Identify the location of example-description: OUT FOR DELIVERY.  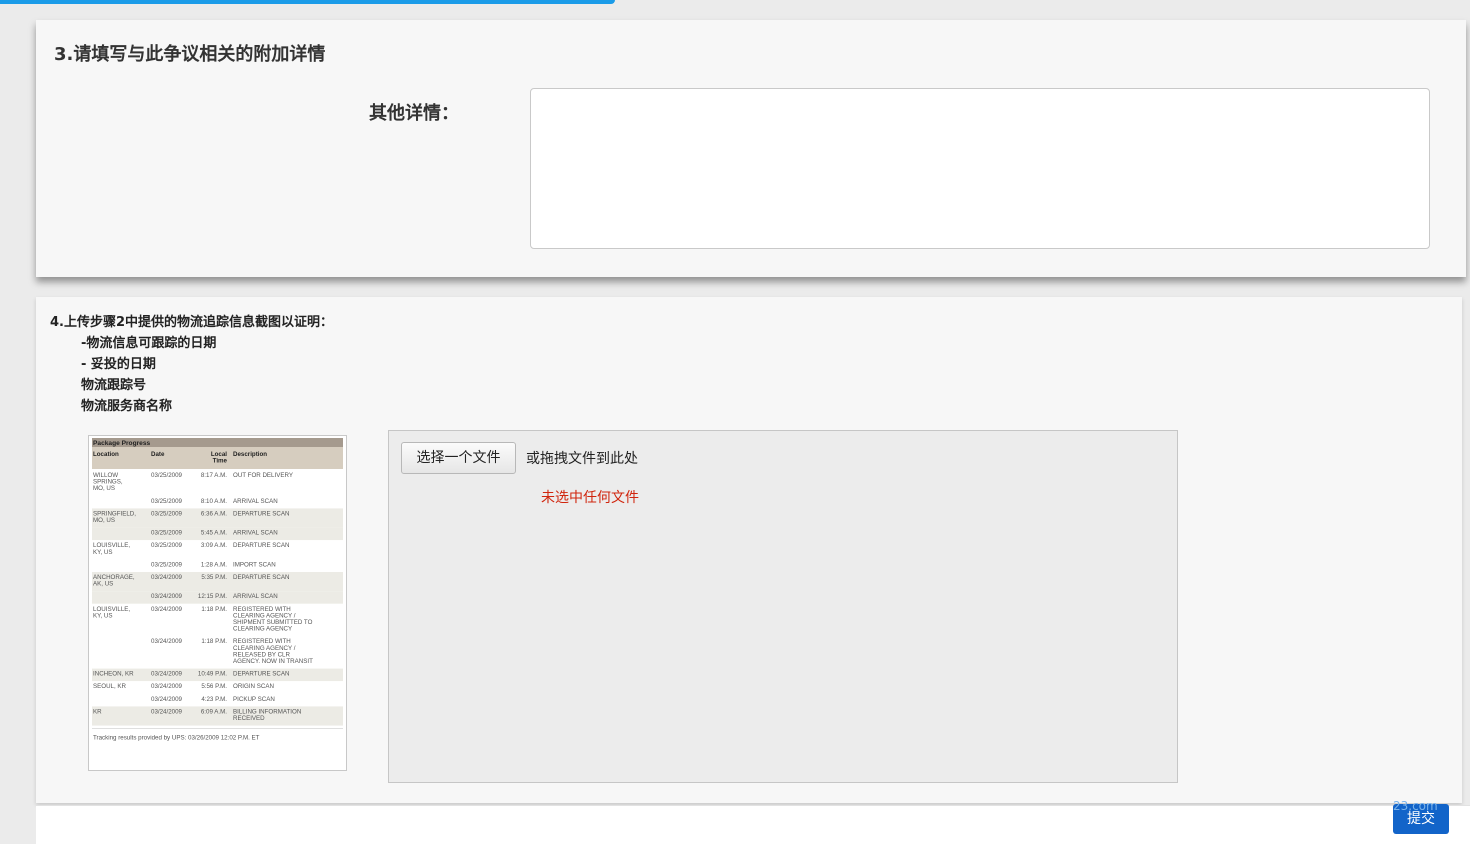
(263, 475).